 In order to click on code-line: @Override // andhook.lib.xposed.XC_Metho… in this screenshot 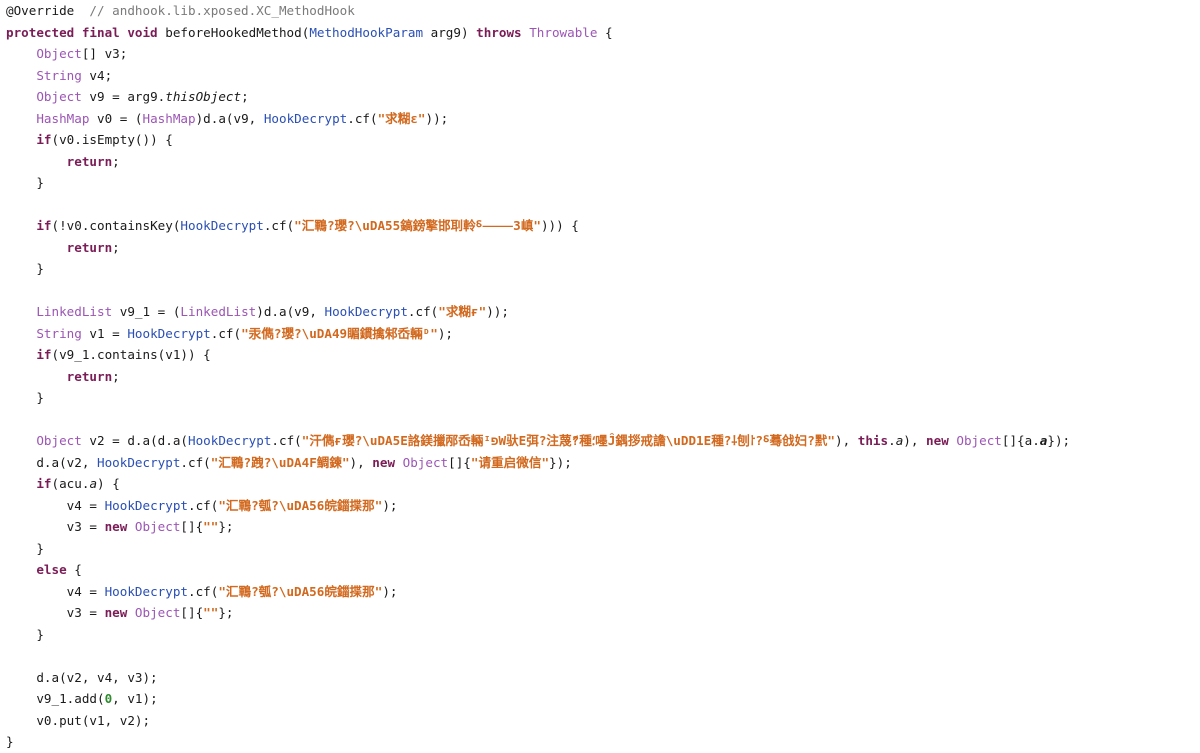, I will do `click(601, 11)`.